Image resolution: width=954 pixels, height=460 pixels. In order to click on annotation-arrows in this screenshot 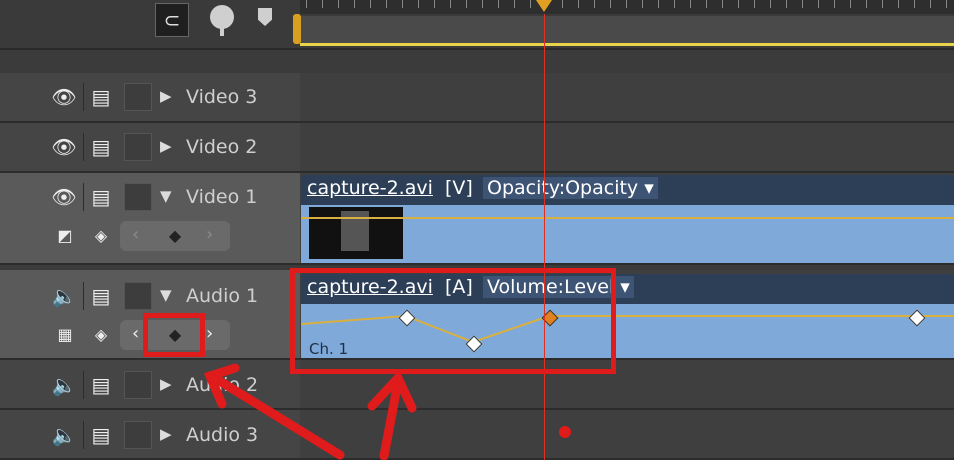, I will do `click(310, 411)`.